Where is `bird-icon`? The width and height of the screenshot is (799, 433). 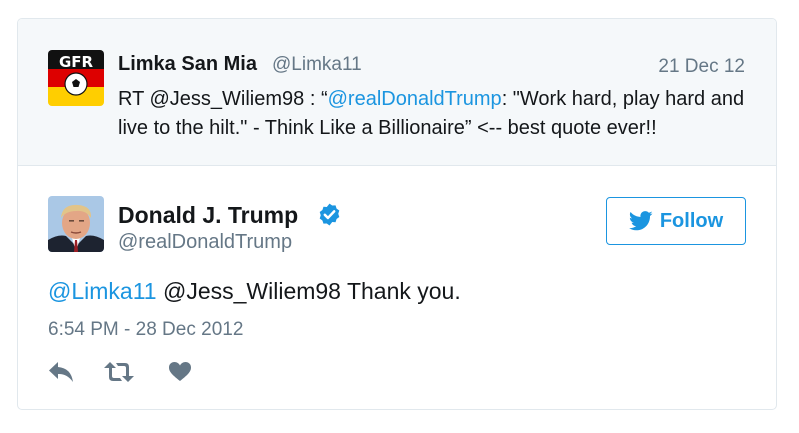
bird-icon is located at coordinates (640, 221).